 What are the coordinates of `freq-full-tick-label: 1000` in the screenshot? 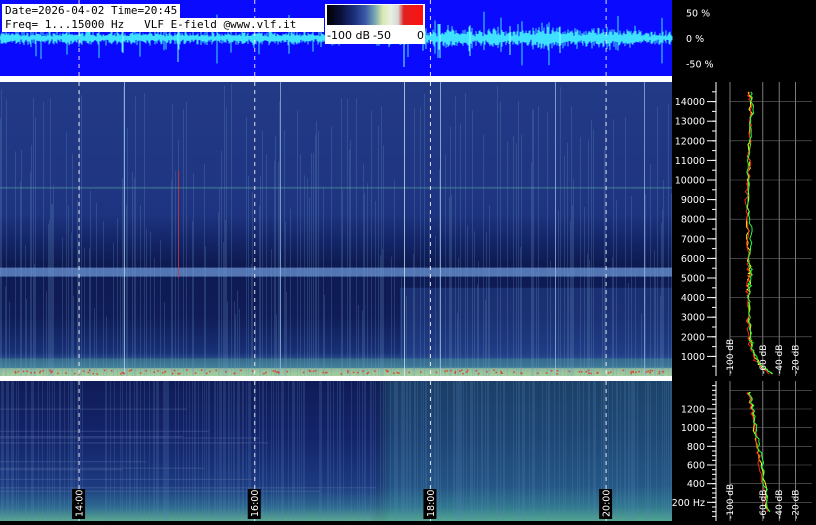 It's located at (693, 357).